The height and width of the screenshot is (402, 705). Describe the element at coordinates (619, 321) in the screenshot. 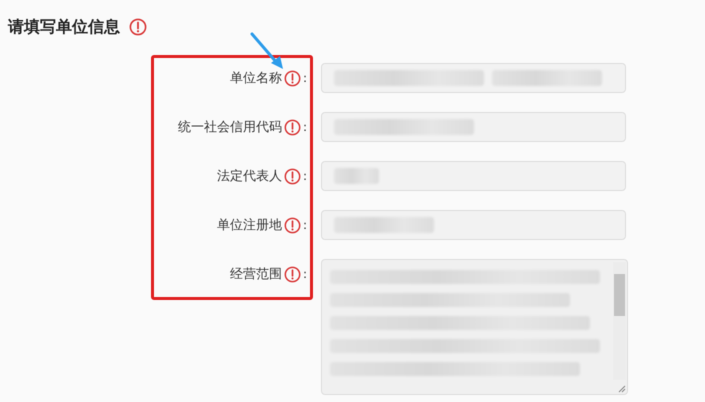

I see `scrollbar` at that location.